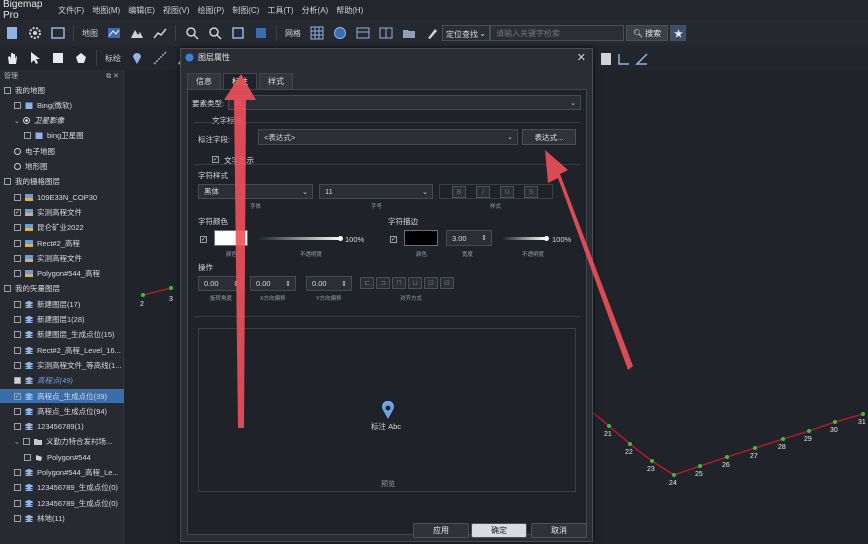 The height and width of the screenshot is (544, 868). What do you see at coordinates (273, 283) in the screenshot?
I see `x-offset-input: 0.00 ⇕` at bounding box center [273, 283].